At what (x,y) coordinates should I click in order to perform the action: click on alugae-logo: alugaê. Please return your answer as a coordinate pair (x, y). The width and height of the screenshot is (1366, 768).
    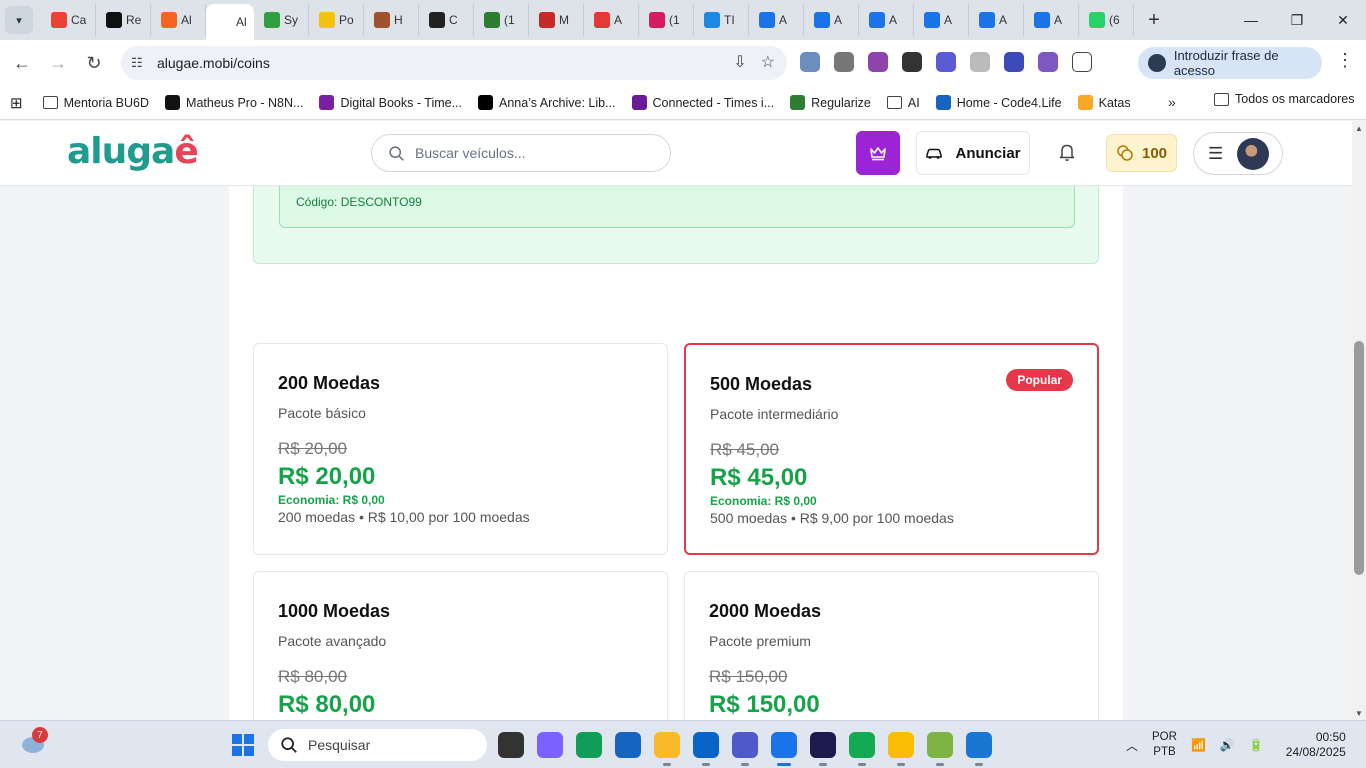
    Looking at the image, I should click on (133, 151).